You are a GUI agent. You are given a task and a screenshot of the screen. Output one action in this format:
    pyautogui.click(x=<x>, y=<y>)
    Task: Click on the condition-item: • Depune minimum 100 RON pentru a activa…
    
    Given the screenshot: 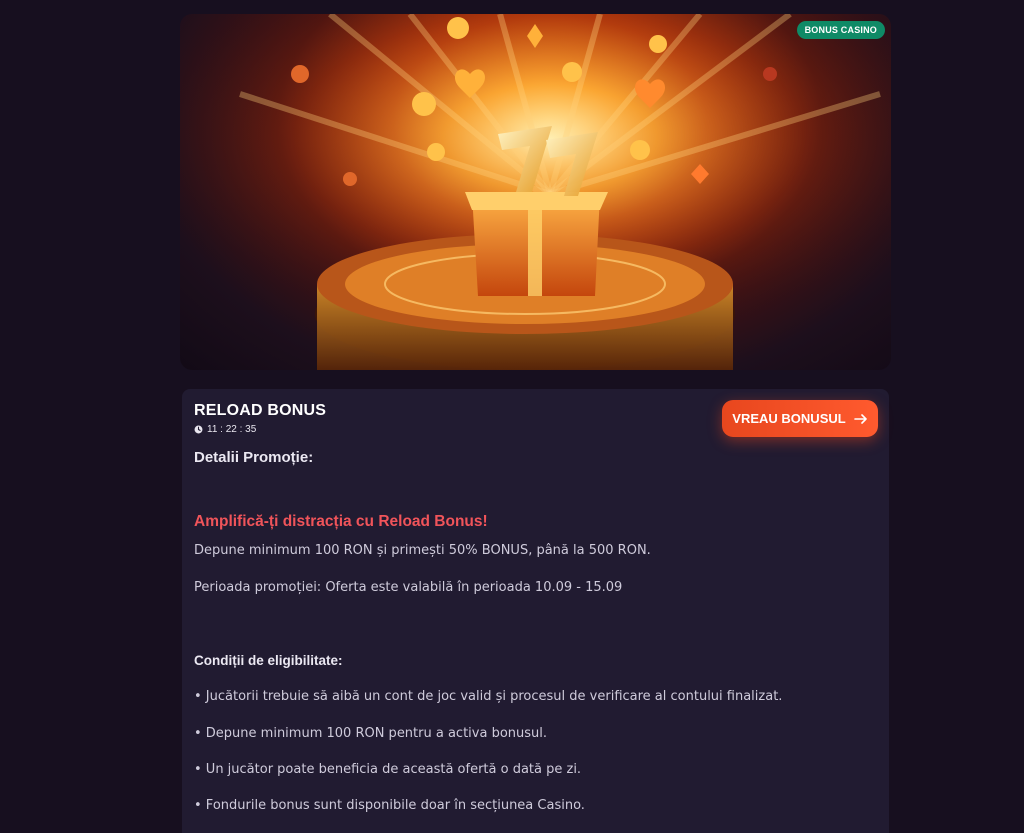 What is the action you would take?
    pyautogui.click(x=371, y=733)
    